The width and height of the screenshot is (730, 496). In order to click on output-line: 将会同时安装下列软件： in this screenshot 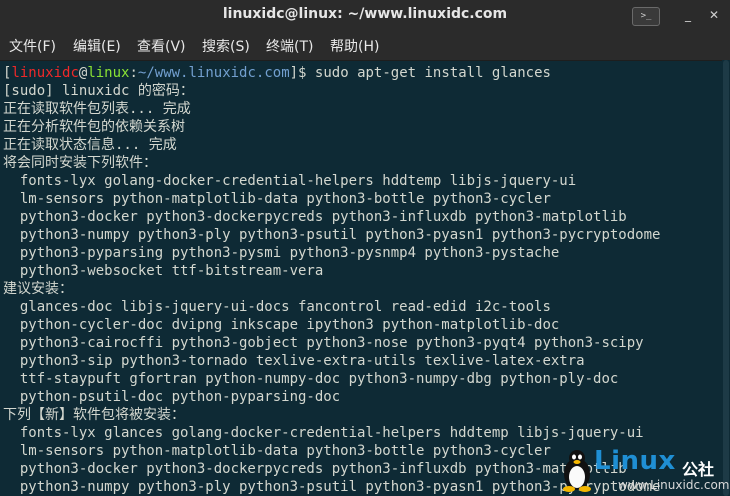, I will do `click(80, 163)`.